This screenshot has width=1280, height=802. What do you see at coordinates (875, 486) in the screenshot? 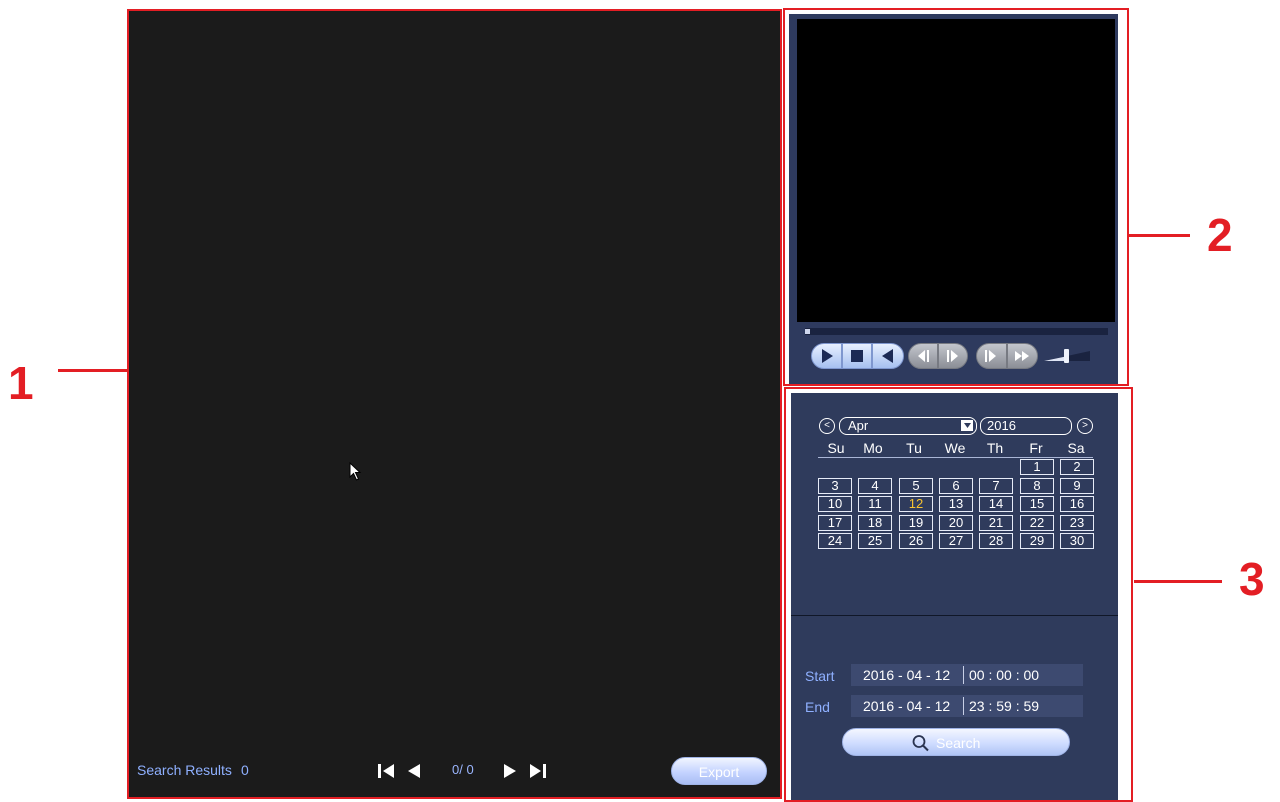
I see `calendar-day: 4` at bounding box center [875, 486].